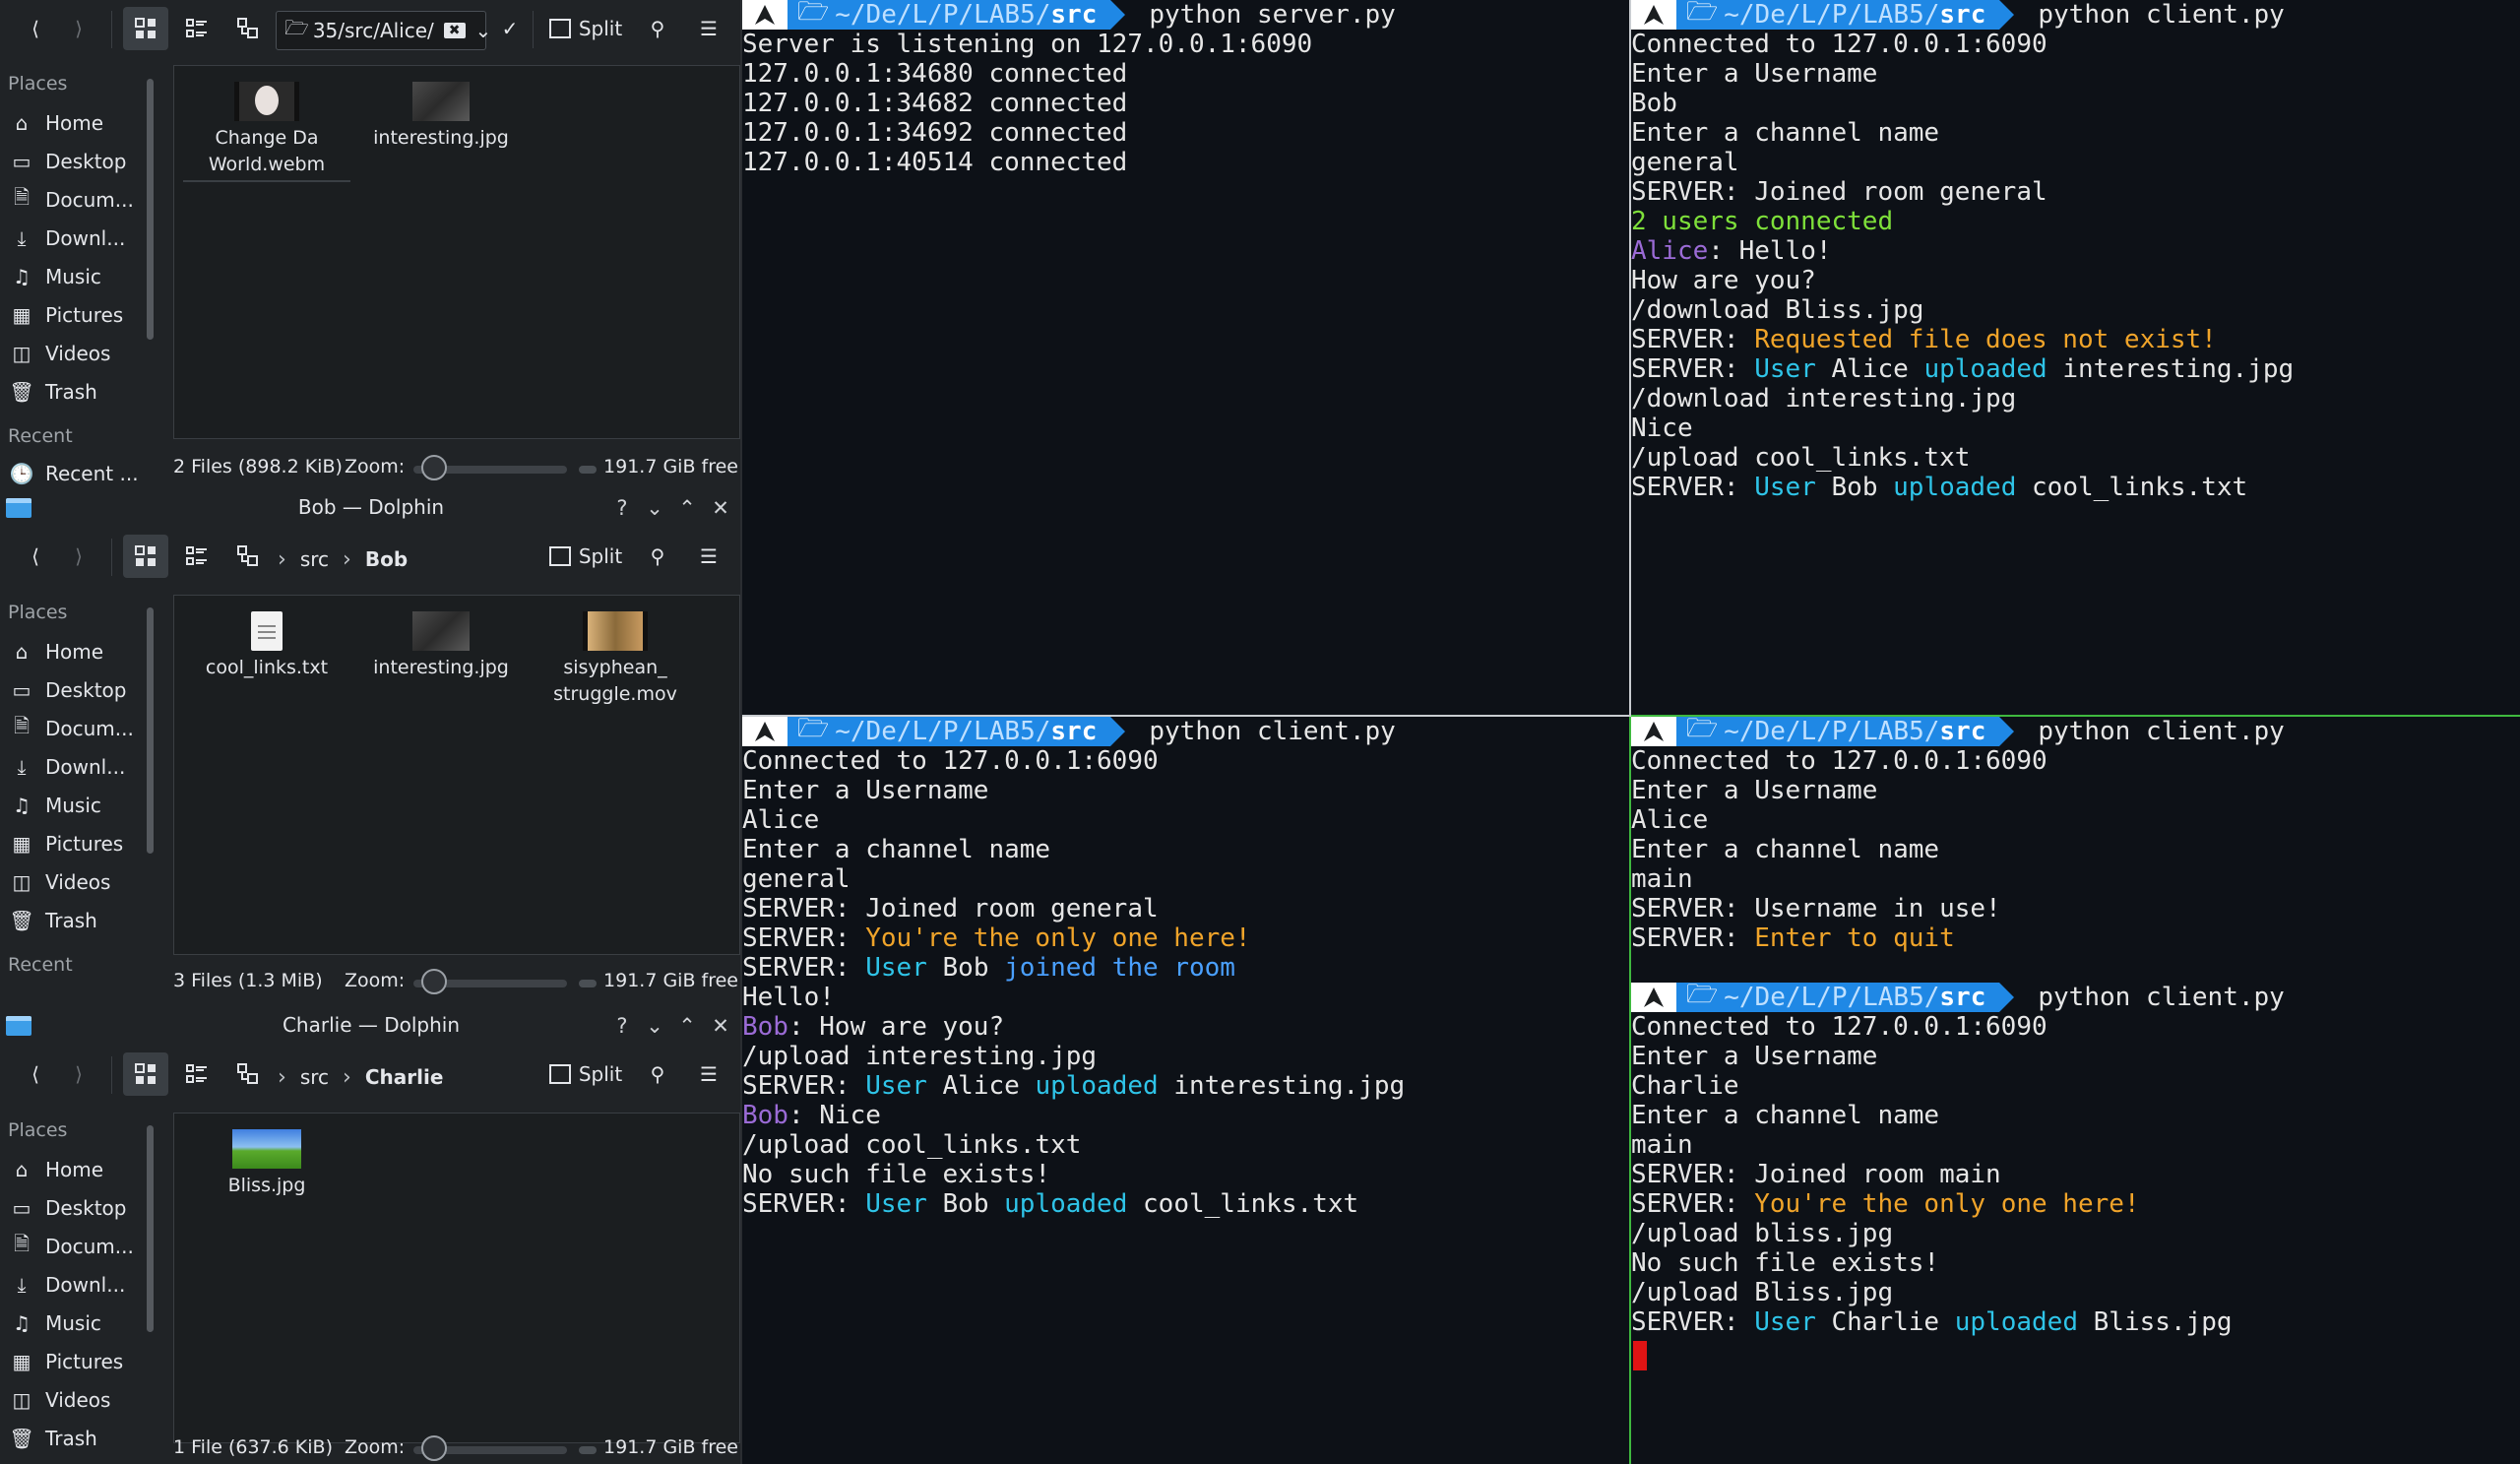 This screenshot has height=1464, width=2520. What do you see at coordinates (1185, 716) in the screenshot?
I see `pane-divider-horizontal` at bounding box center [1185, 716].